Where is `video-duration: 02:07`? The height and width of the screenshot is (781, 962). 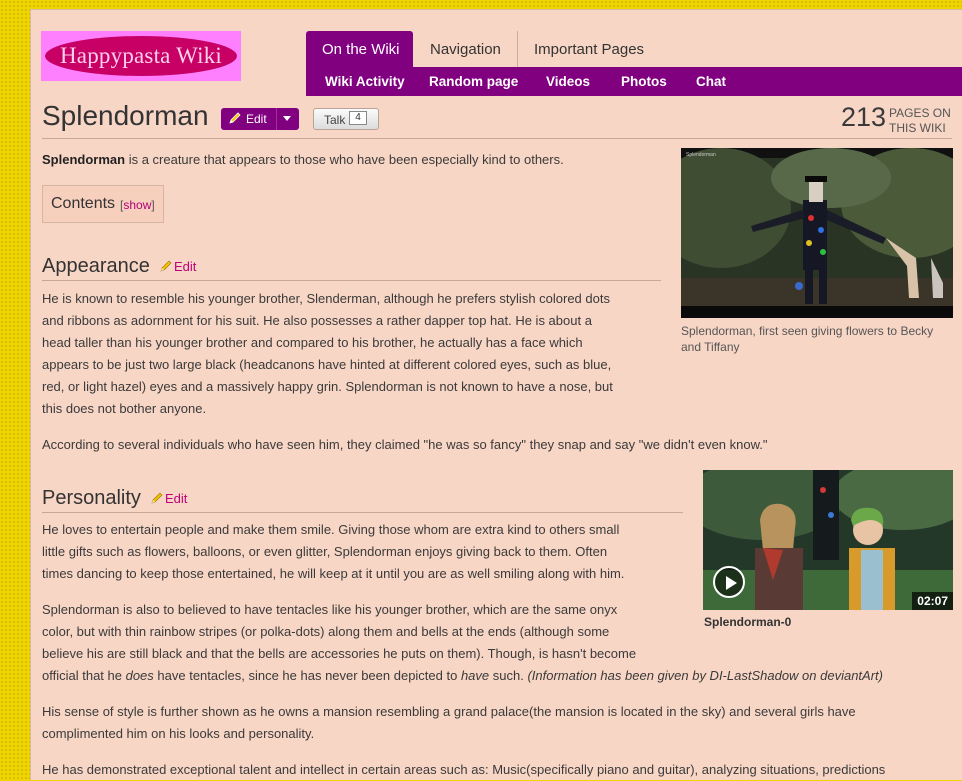
video-duration: 02:07 is located at coordinates (932, 601).